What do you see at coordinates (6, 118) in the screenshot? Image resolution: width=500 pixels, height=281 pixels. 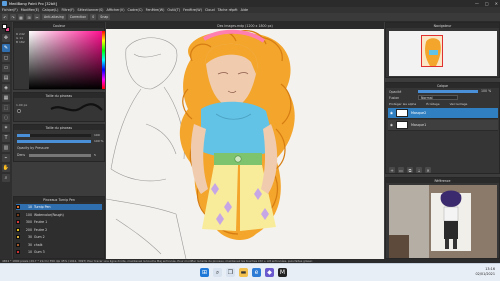 I see `lasso-tool-icon: ◌` at bounding box center [6, 118].